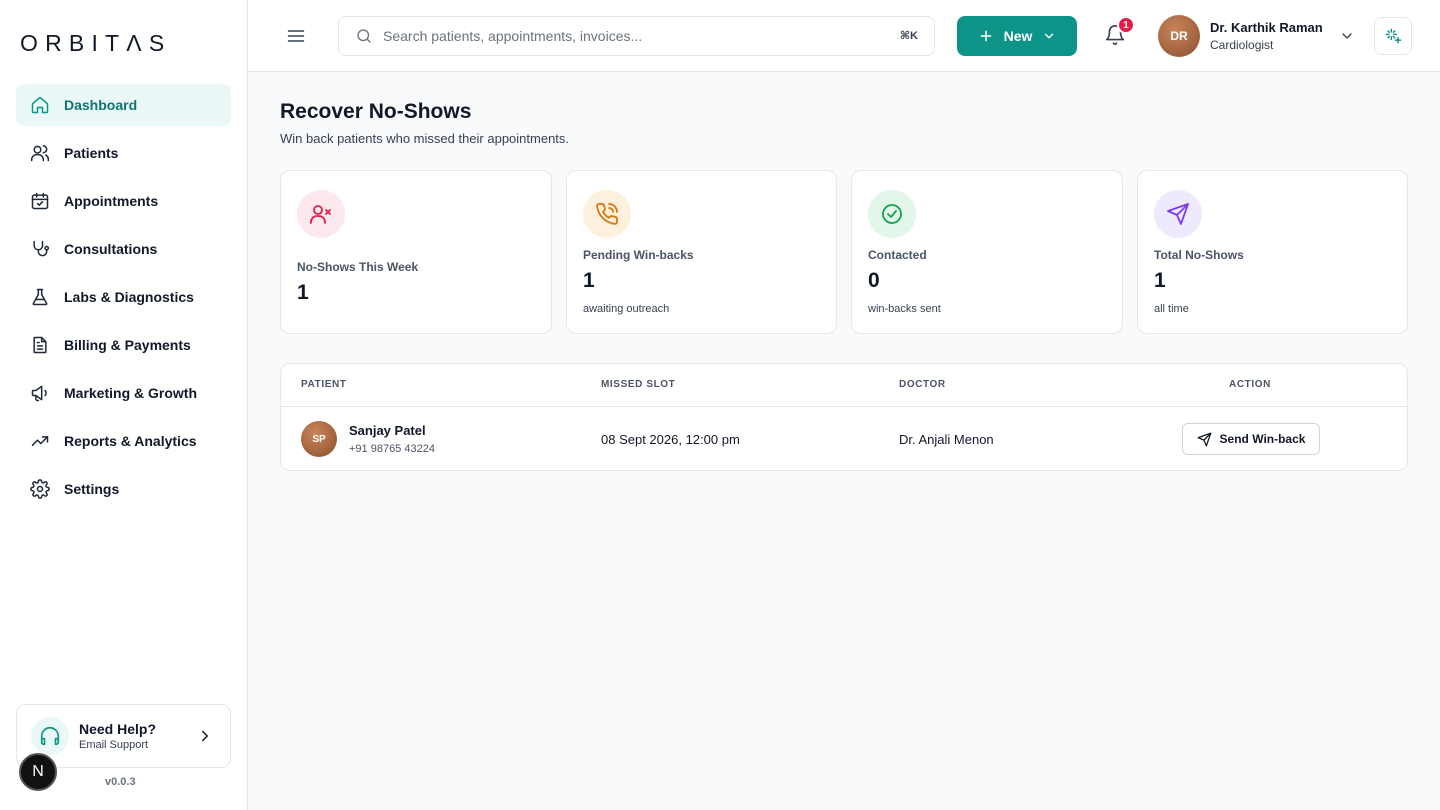 This screenshot has height=810, width=1440. What do you see at coordinates (358, 267) in the screenshot?
I see `stat-label: No-Shows This Week` at bounding box center [358, 267].